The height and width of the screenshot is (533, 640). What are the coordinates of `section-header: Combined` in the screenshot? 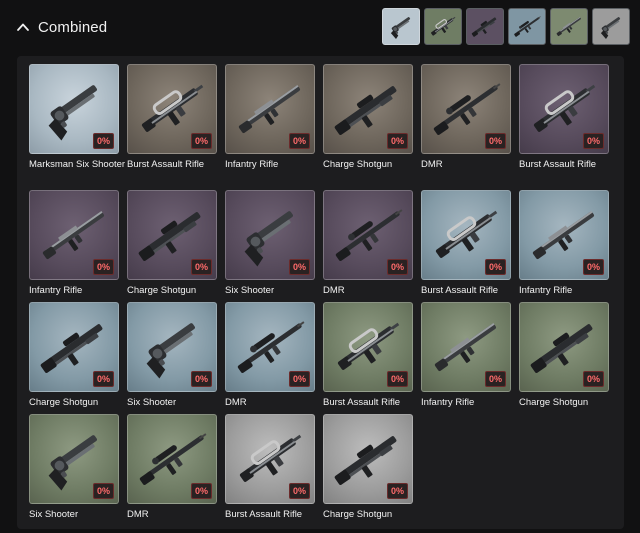 It's located at (320, 28).